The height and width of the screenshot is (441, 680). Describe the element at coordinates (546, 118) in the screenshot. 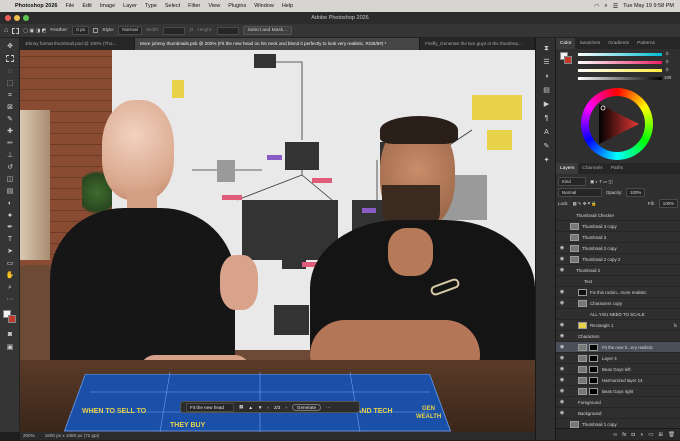

I see `paragraph-panel-icon: ¶` at that location.